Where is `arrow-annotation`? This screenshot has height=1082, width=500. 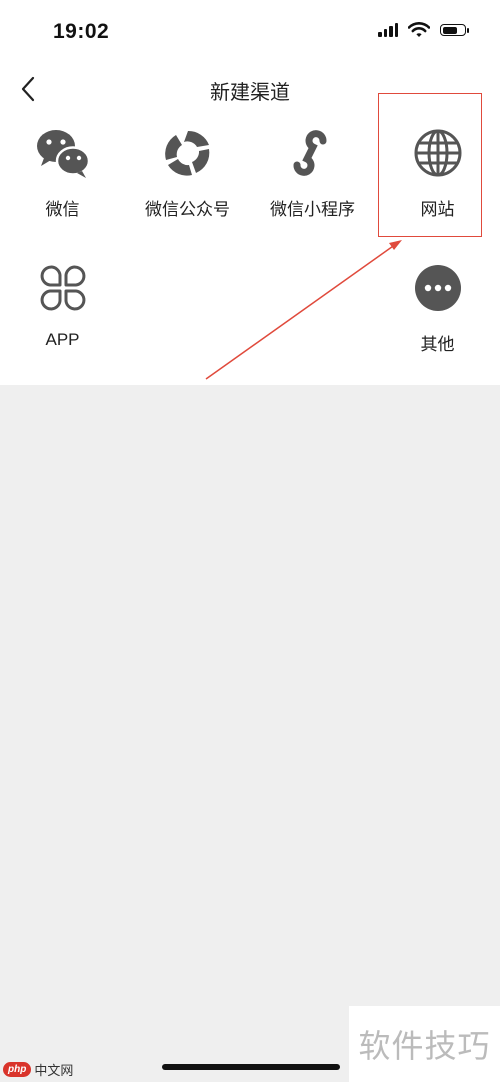
arrow-annotation is located at coordinates (303, 310).